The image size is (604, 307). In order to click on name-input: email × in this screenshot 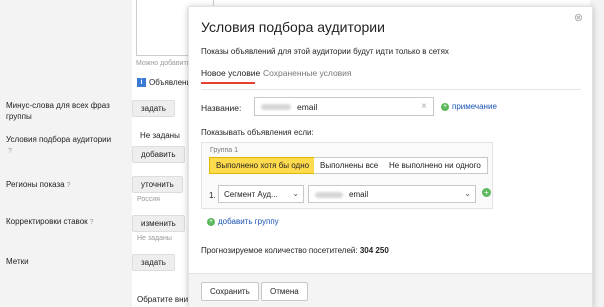, I will do `click(344, 106)`.